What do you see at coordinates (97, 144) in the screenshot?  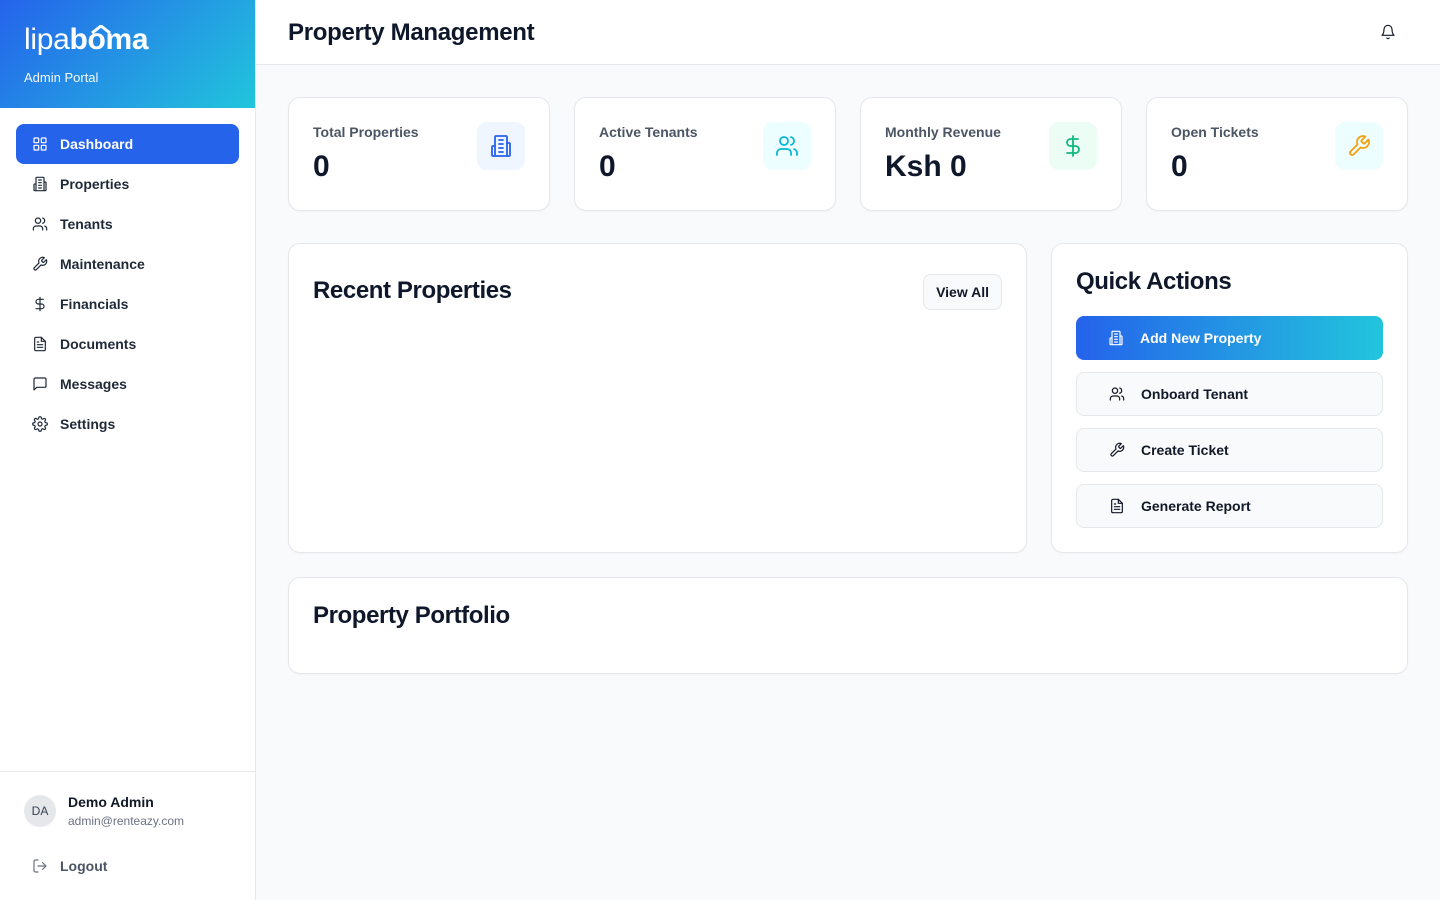 I see `sidebar-item-label: Dashboard` at bounding box center [97, 144].